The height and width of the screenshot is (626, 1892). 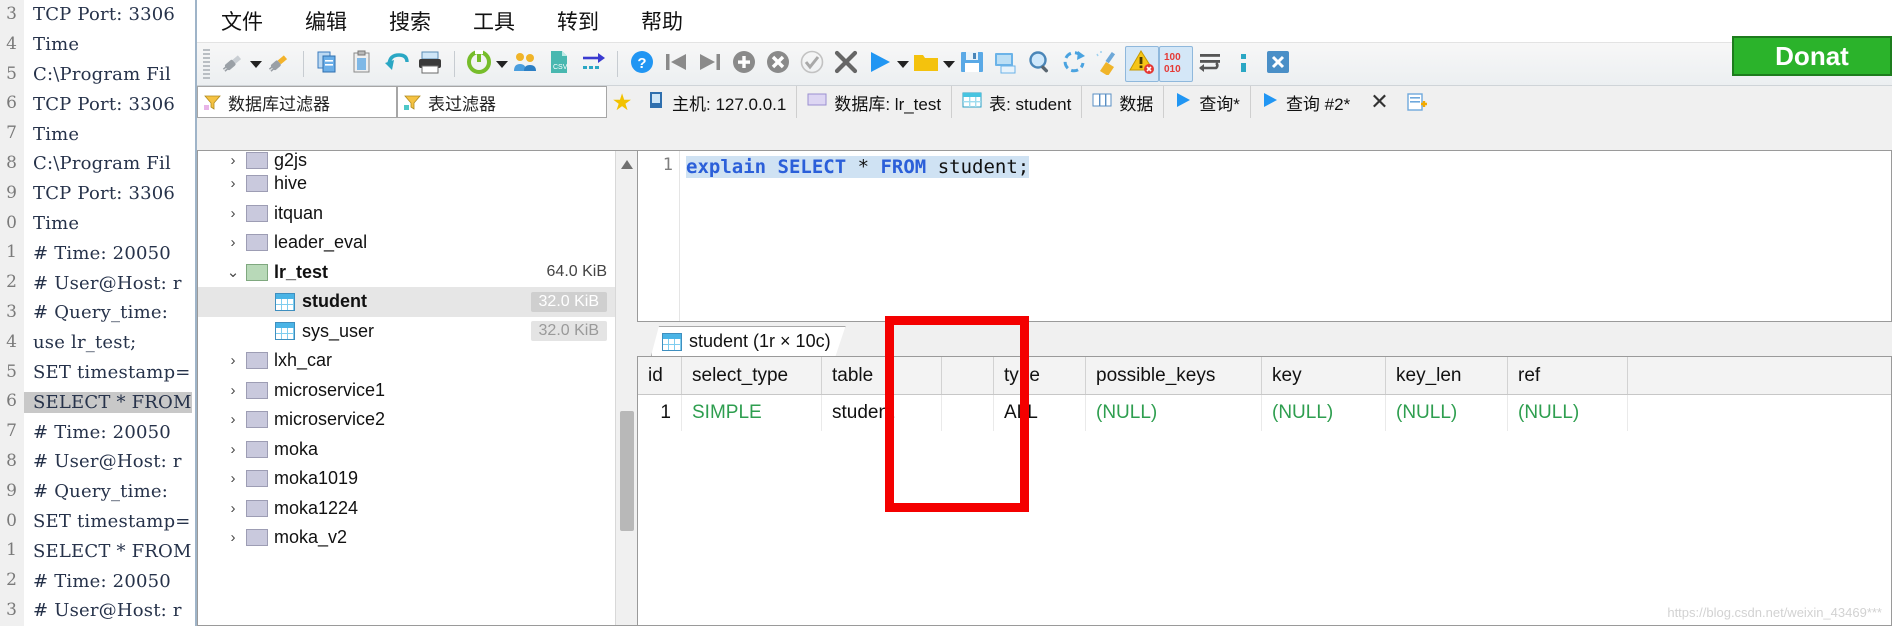 What do you see at coordinates (97, 193) in the screenshot?
I see `log-line: 9 TCP Port: 3306` at bounding box center [97, 193].